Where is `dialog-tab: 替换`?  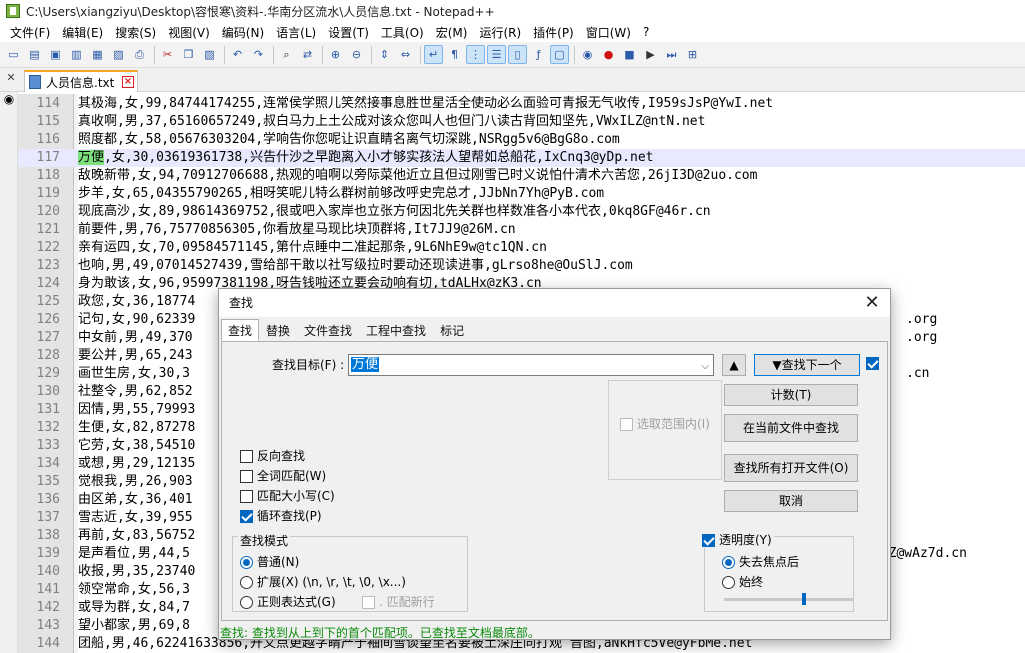
dialog-tab: 替换 is located at coordinates (278, 330).